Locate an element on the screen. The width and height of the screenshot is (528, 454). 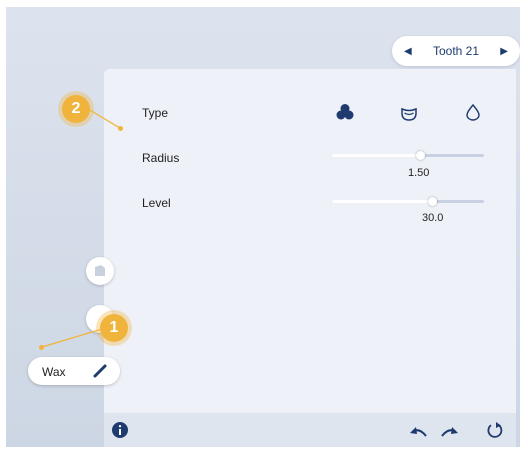
callout-1-anchor is located at coordinates (41, 347).